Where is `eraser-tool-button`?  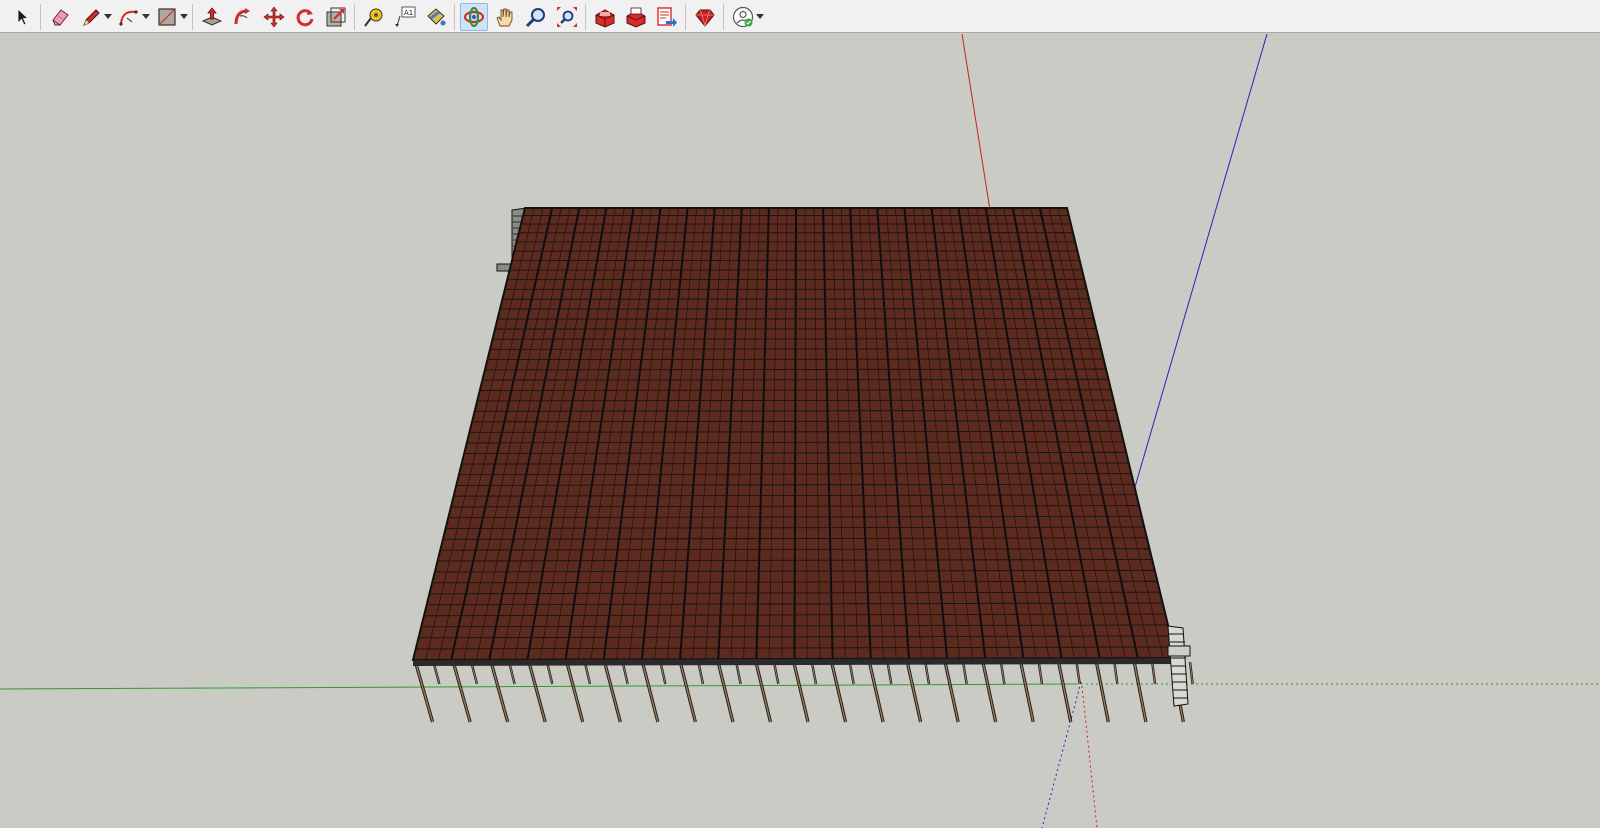 eraser-tool-button is located at coordinates (60, 17).